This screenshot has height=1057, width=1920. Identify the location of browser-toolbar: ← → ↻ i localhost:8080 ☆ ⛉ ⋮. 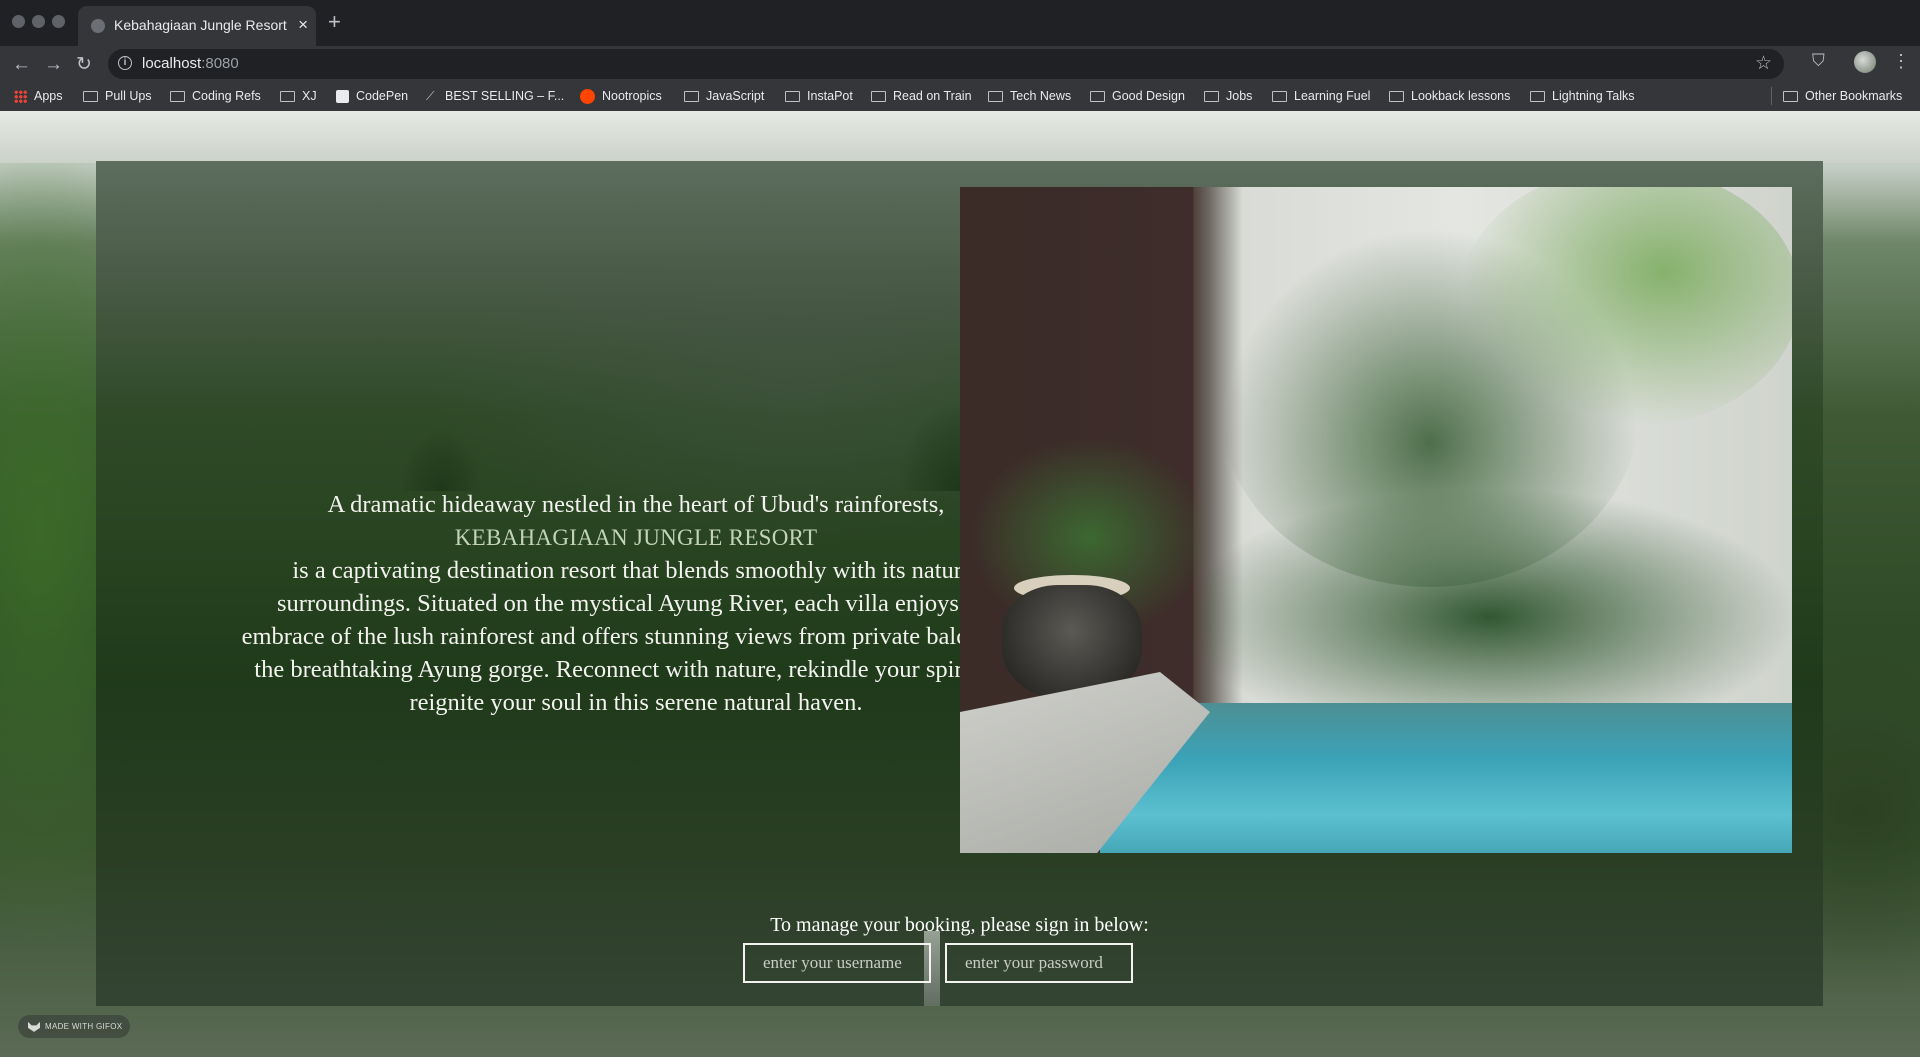
(960, 65).